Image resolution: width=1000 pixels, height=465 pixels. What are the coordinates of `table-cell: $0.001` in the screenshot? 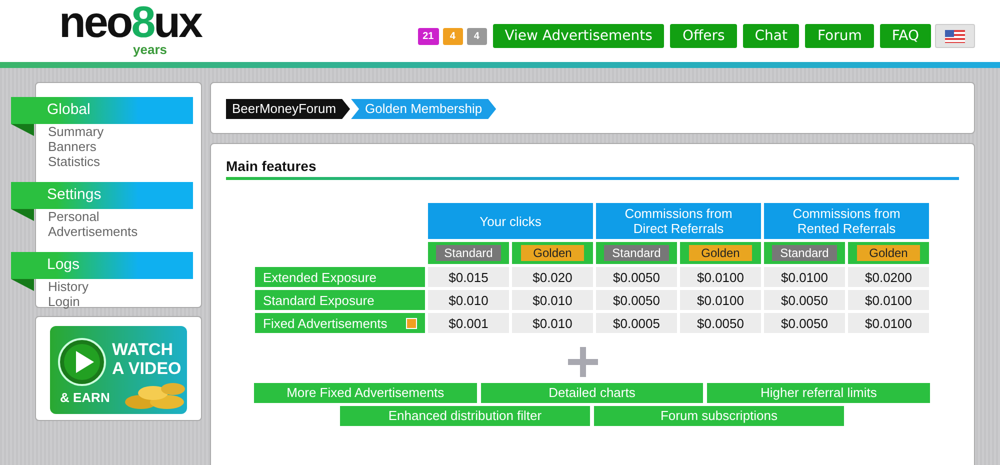 It's located at (468, 323).